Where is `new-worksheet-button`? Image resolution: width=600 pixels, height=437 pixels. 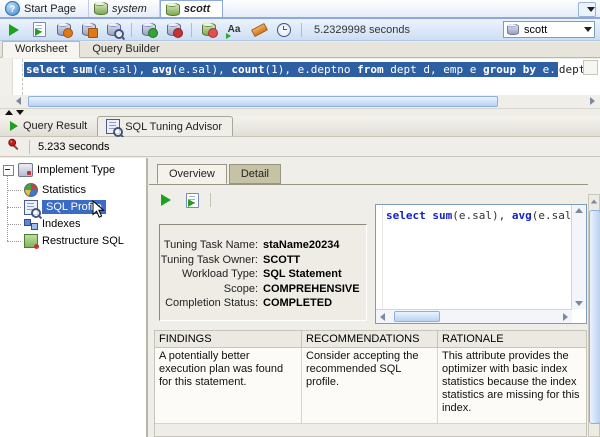 new-worksheet-button is located at coordinates (209, 30).